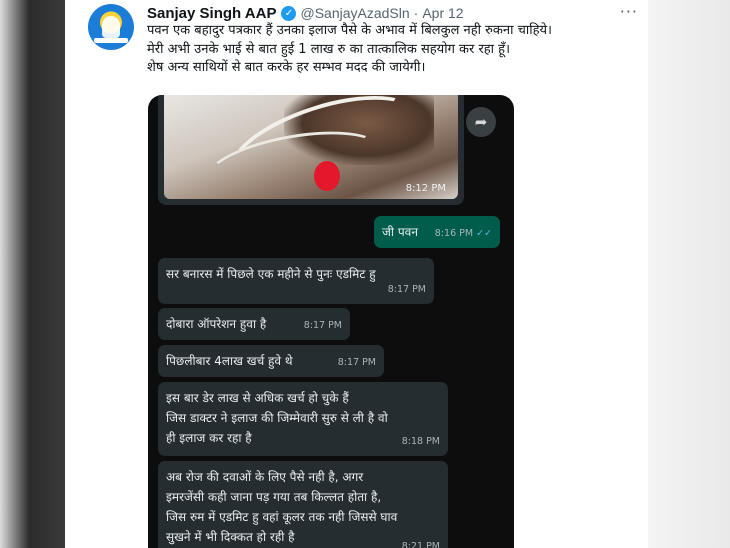  Describe the element at coordinates (257, 398) in the screenshot. I see `message-text: इस बार डेर लाख से अधिक खर्च हो चुके हैं` at that location.